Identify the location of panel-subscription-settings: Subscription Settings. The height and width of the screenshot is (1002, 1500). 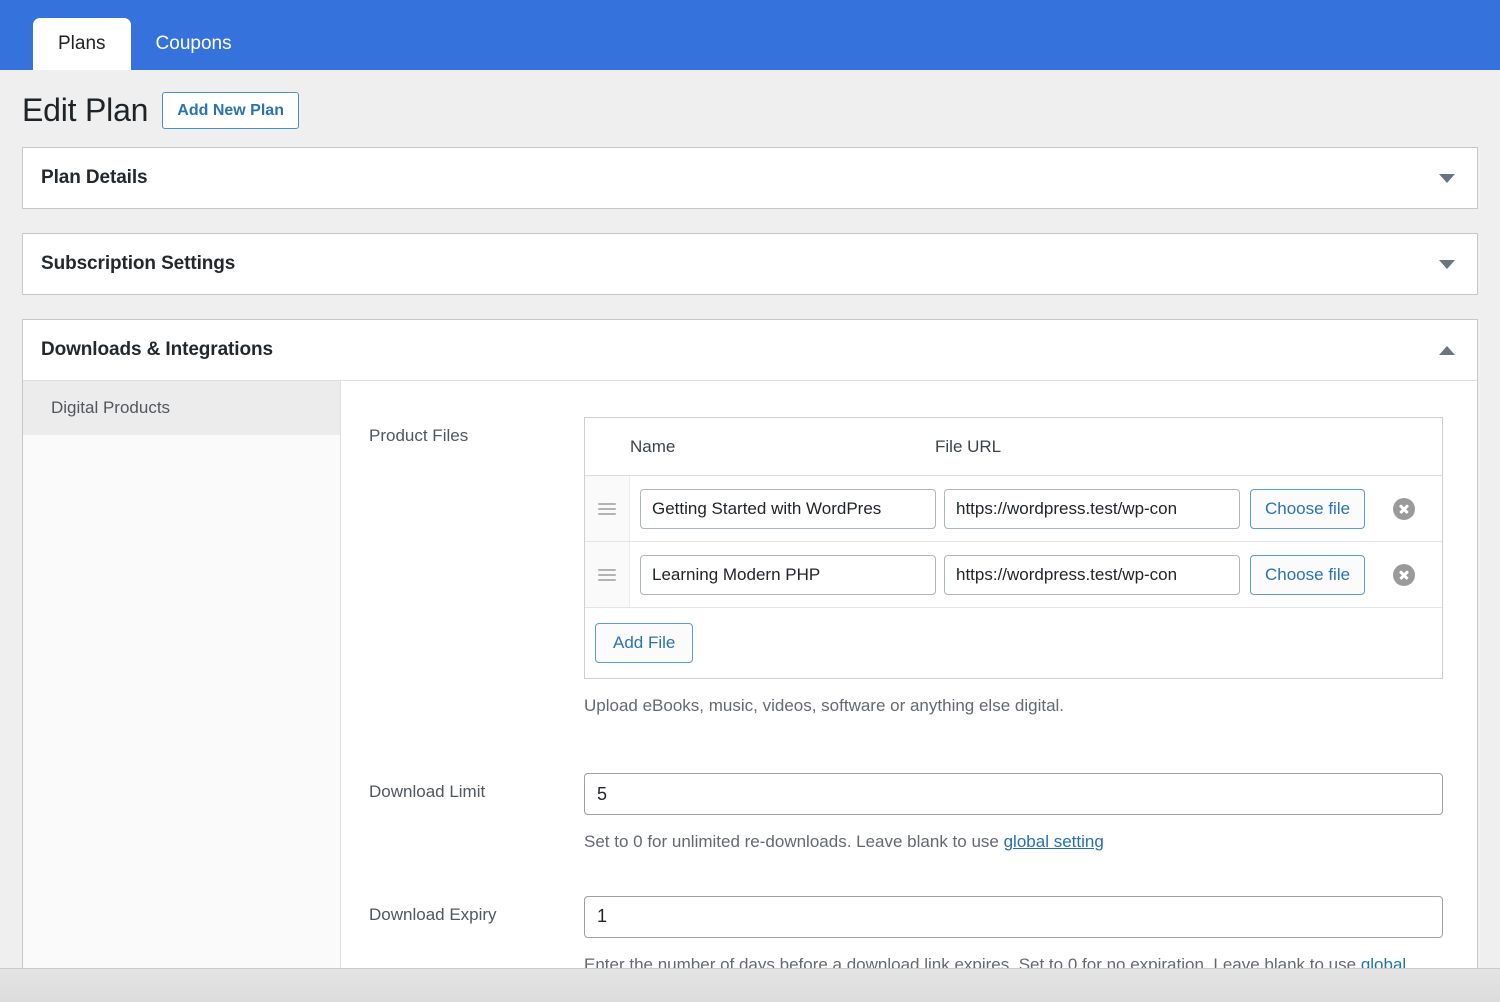
(750, 264).